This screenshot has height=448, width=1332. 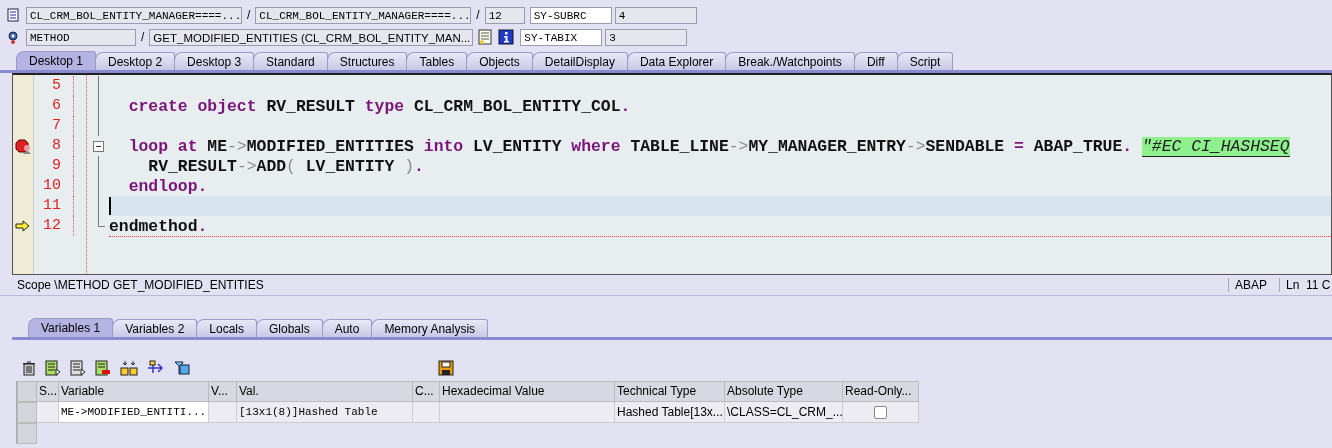 I want to click on desktop-tab: Script, so click(x=925, y=61).